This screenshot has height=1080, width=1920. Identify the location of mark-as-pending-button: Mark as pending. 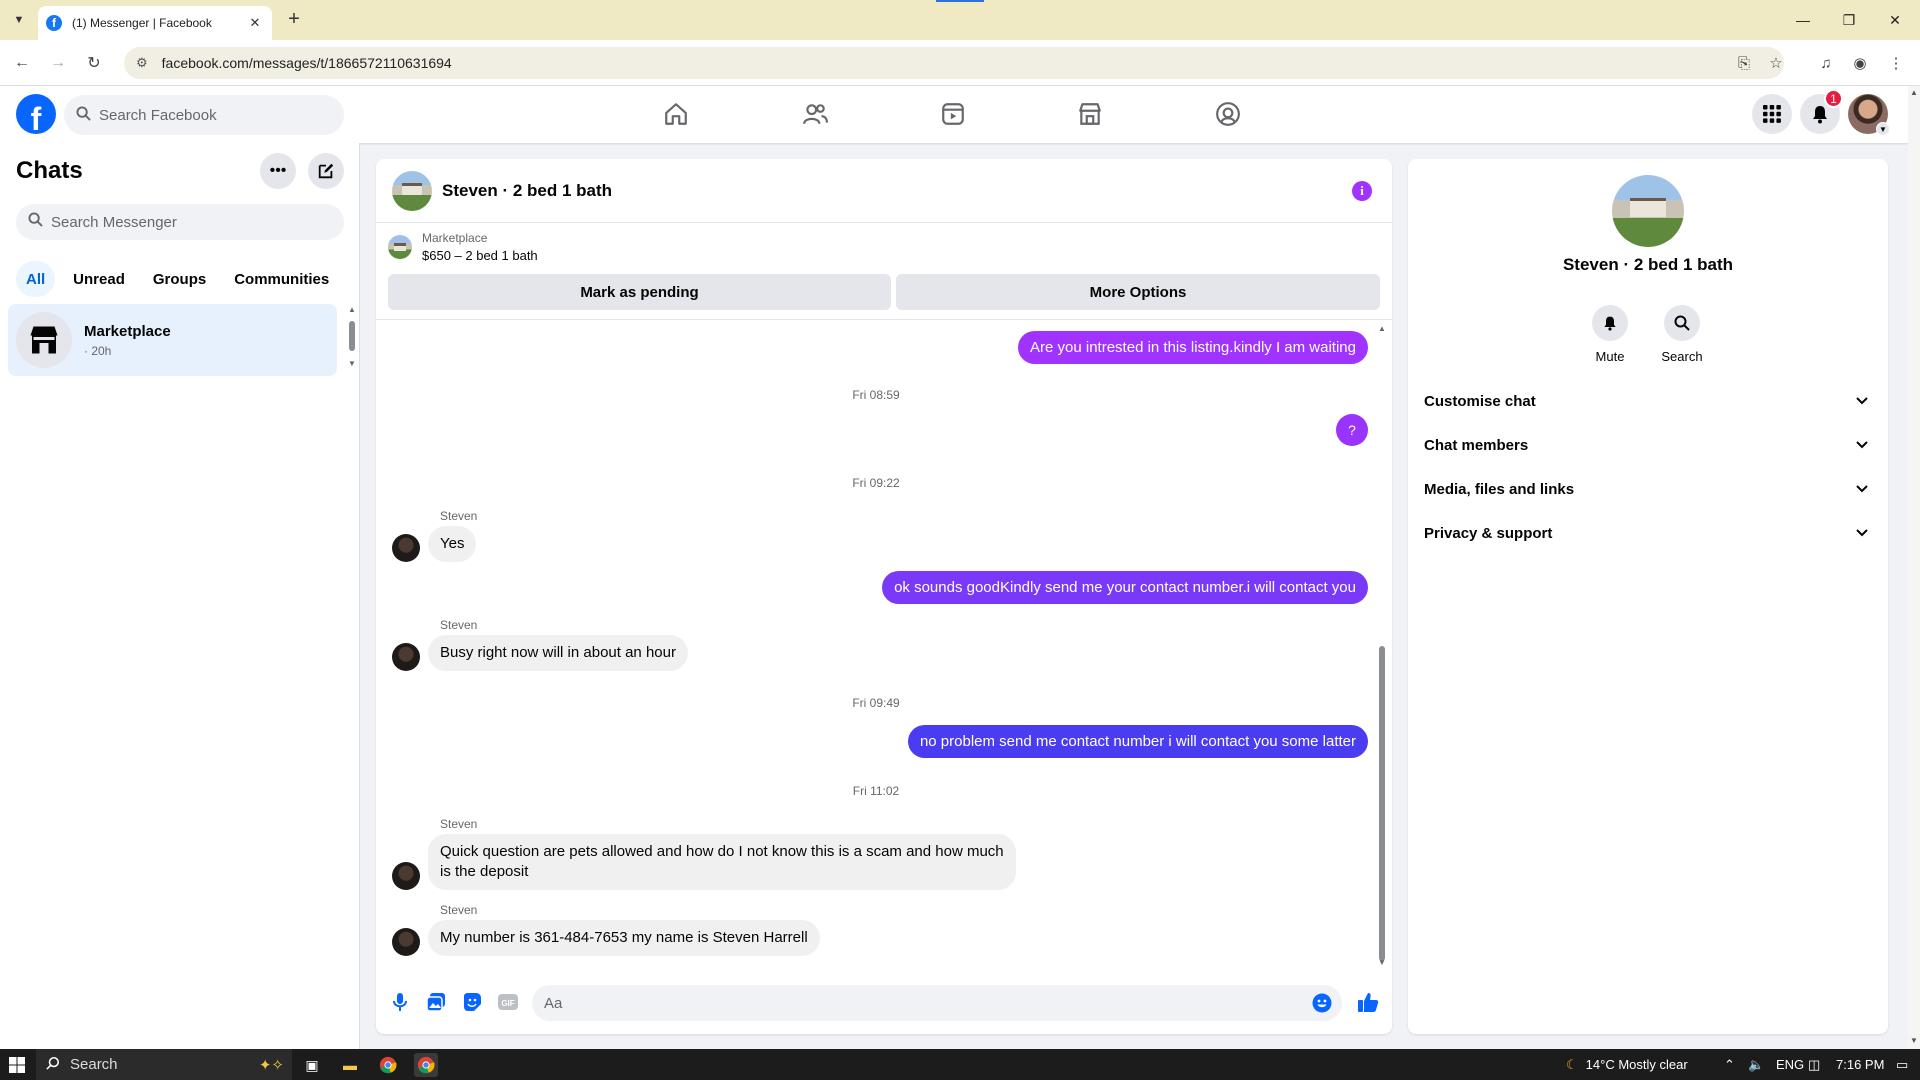
(639, 292).